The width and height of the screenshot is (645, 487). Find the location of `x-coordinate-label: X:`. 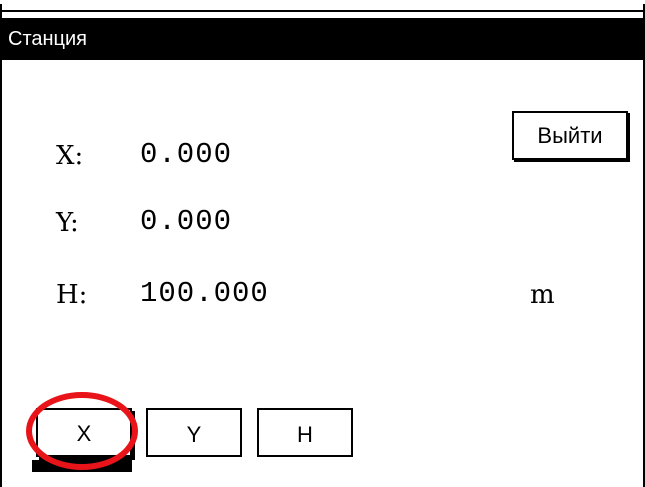

x-coordinate-label: X: is located at coordinates (70, 156).